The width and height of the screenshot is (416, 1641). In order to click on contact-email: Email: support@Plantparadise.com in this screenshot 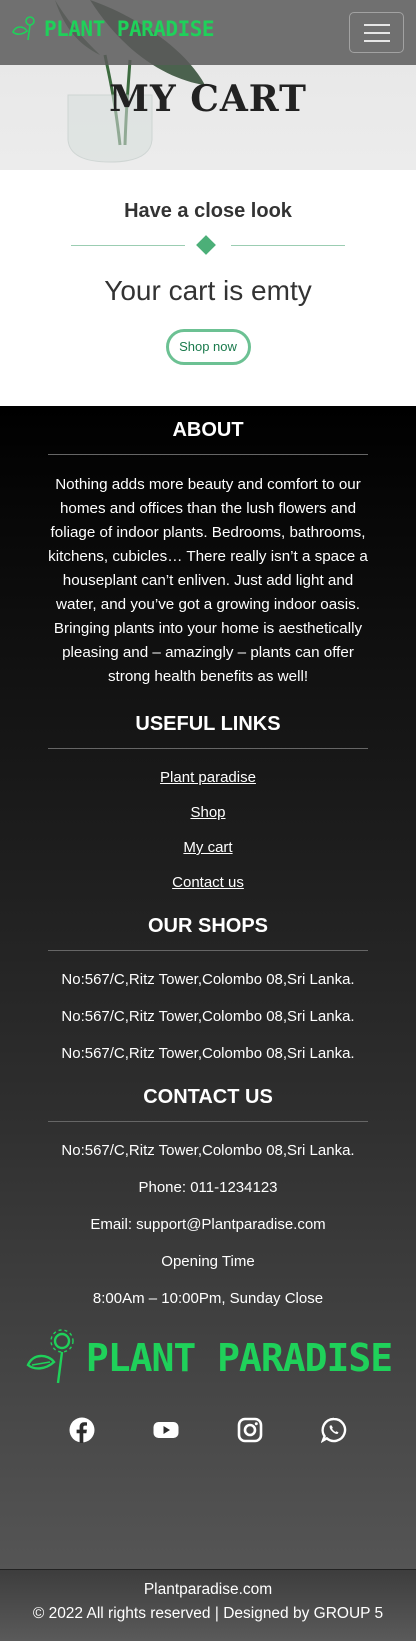, I will do `click(208, 1224)`.